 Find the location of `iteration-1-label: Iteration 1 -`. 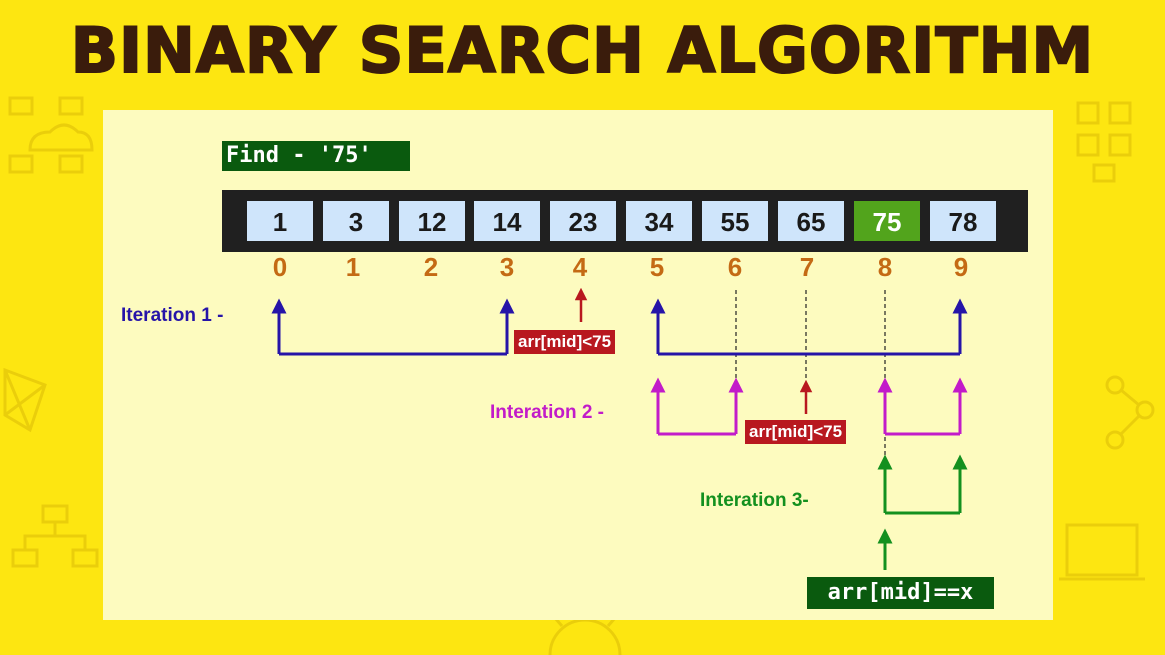

iteration-1-label: Iteration 1 - is located at coordinates (172, 315).